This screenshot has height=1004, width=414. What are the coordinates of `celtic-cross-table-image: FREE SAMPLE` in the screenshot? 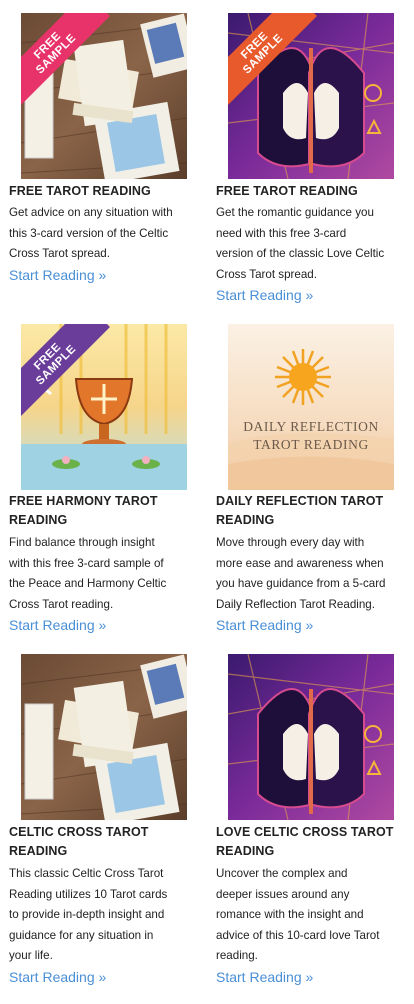 It's located at (104, 96).